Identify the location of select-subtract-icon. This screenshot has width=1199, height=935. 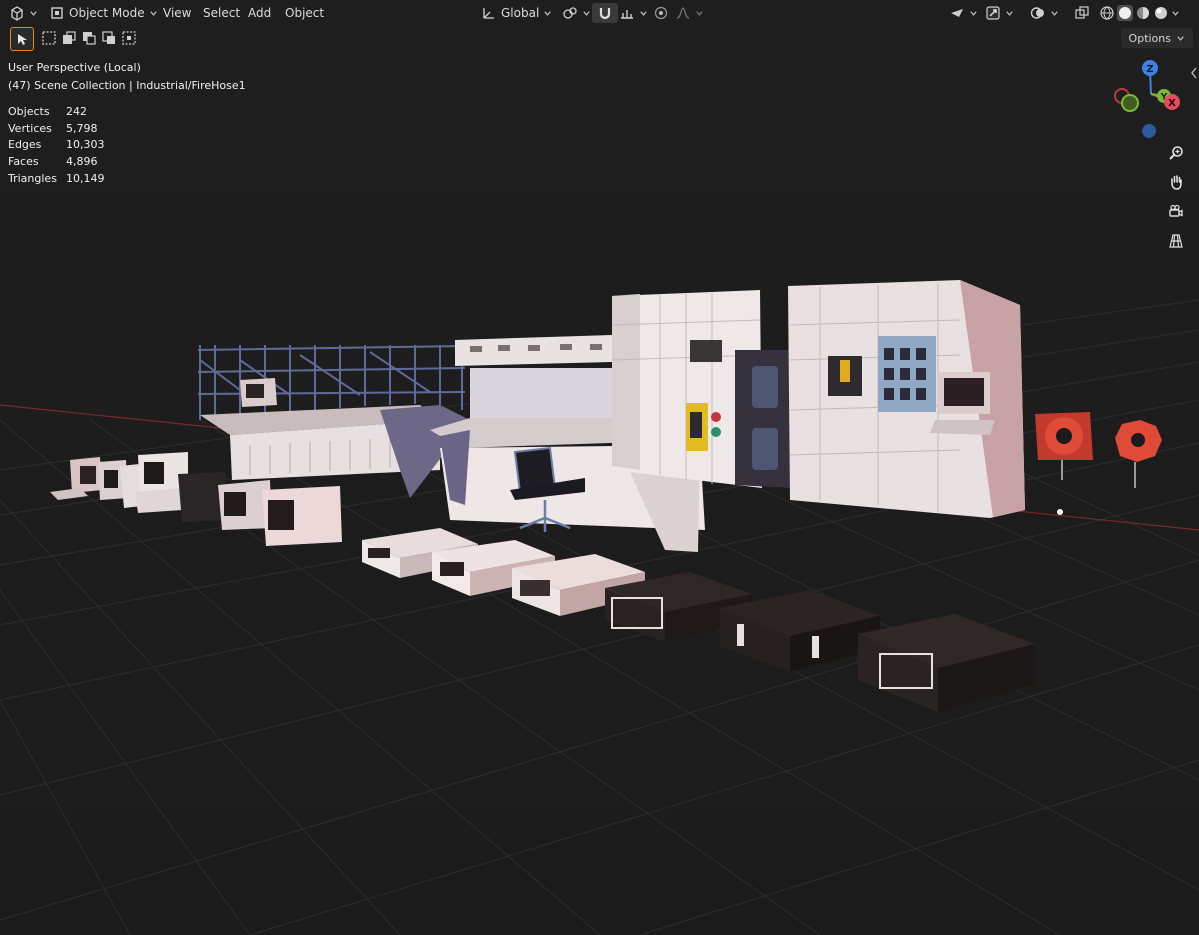
(89, 38).